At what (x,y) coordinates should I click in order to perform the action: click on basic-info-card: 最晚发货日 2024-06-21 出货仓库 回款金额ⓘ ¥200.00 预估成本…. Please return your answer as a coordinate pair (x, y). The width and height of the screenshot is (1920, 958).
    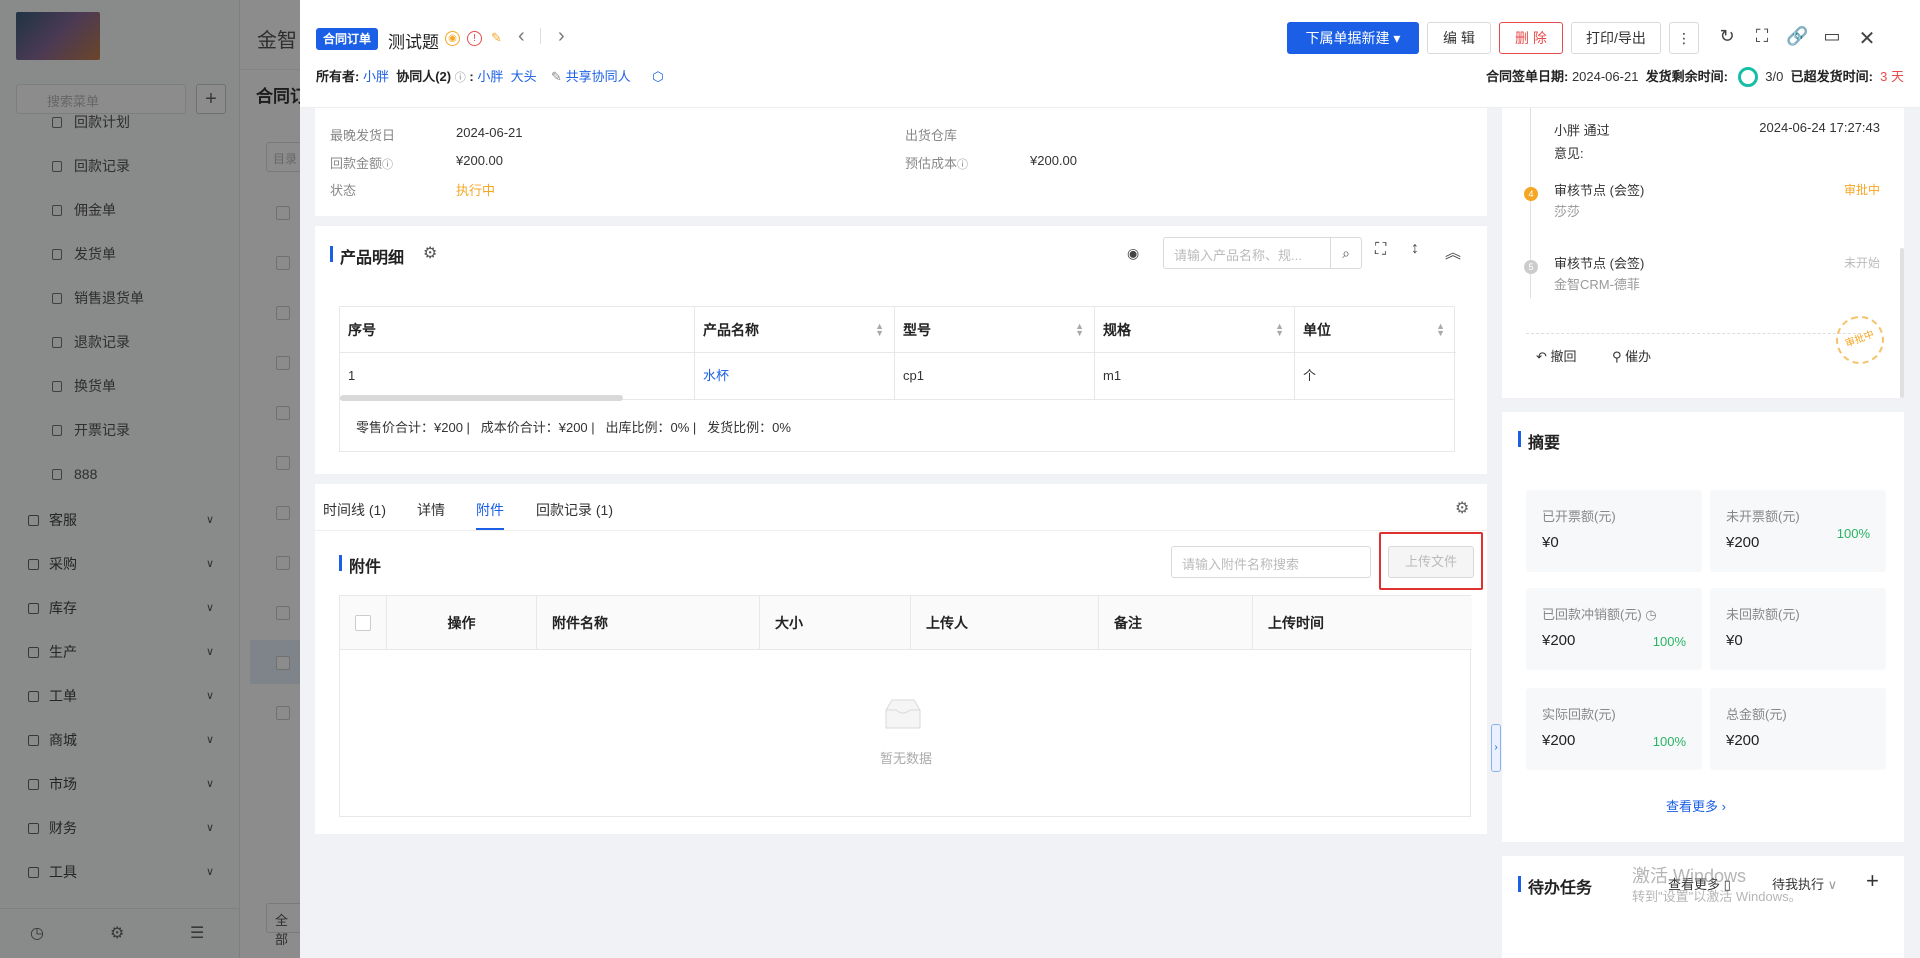
    Looking at the image, I should click on (901, 162).